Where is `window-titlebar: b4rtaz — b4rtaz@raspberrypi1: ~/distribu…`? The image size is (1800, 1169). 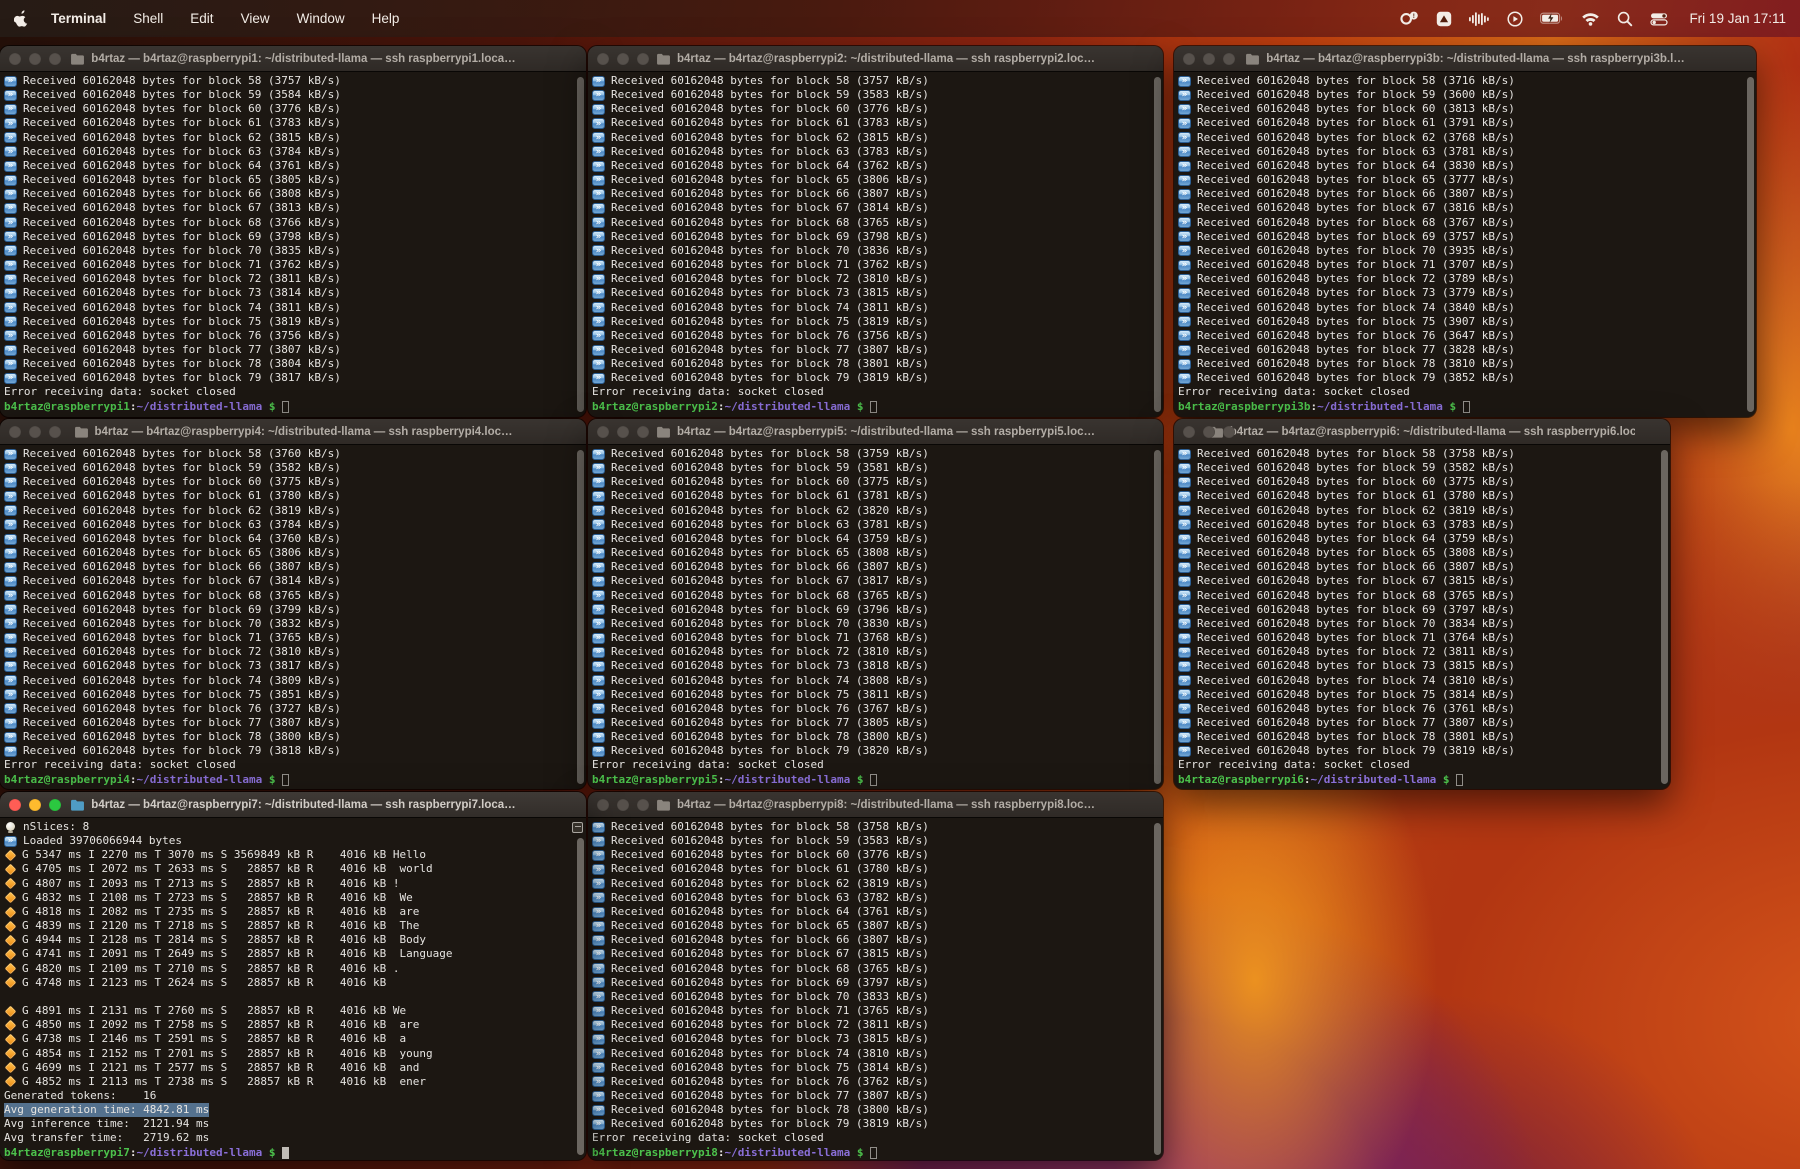 window-titlebar: b4rtaz — b4rtaz@raspberrypi1: ~/distribu… is located at coordinates (293, 59).